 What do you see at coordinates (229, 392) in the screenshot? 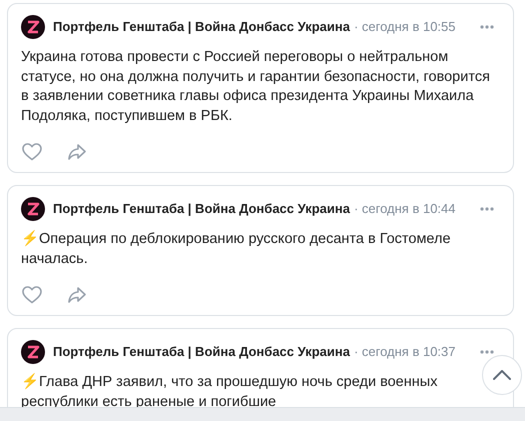
I see `post-text: ⚡Глава ДНР заявил, что за прошедшую ночь среди военных республики есть раненые и погибшие` at bounding box center [229, 392].